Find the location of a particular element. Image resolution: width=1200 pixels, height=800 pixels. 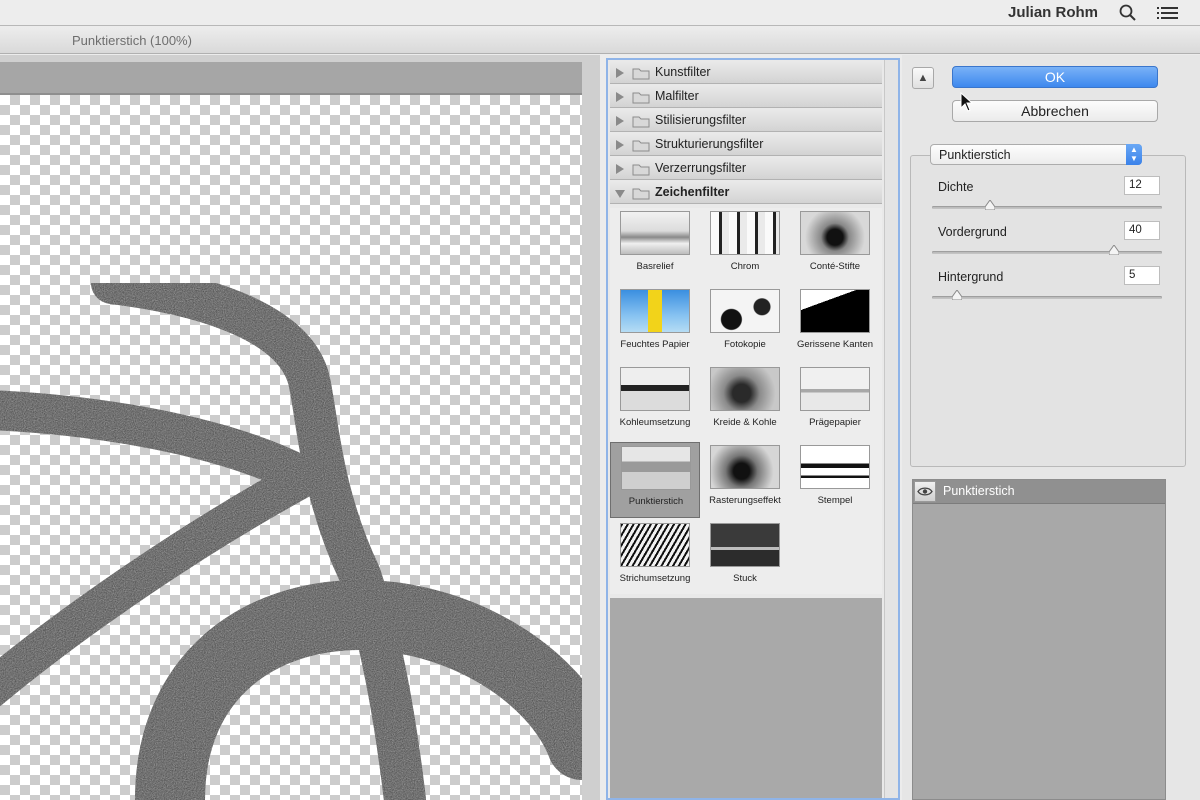

visibility-toggle is located at coordinates (925, 491).